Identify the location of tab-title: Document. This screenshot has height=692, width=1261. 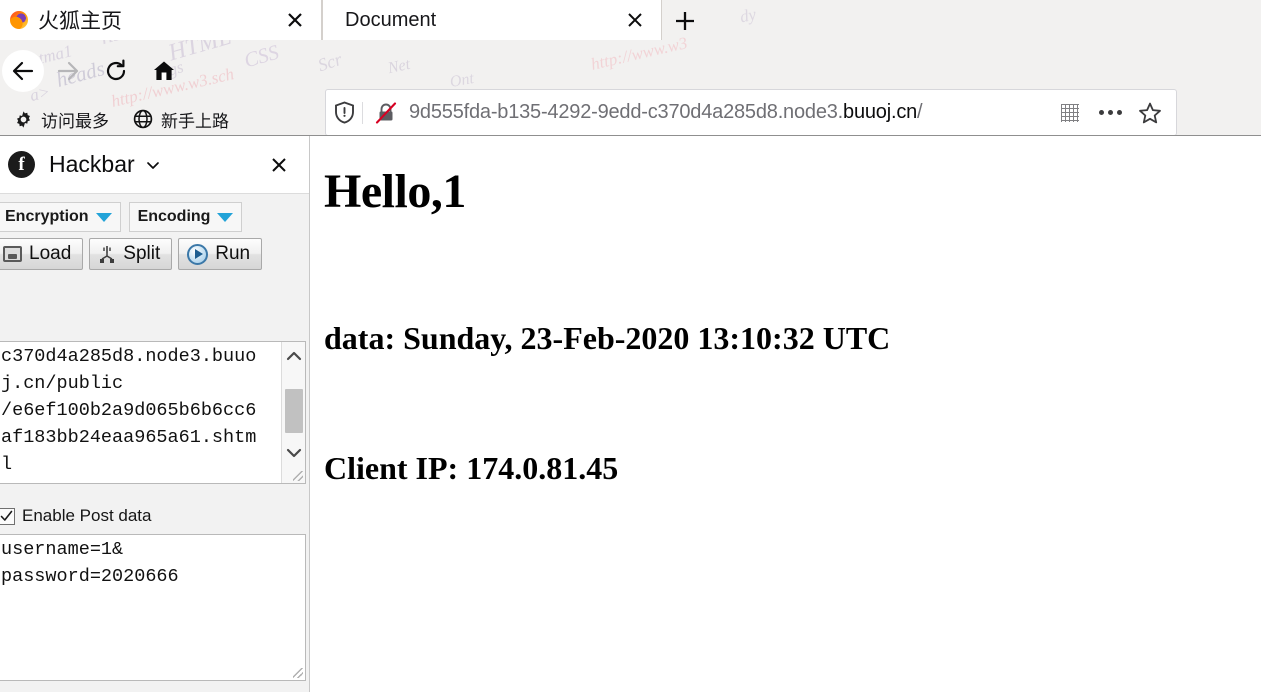
(391, 19).